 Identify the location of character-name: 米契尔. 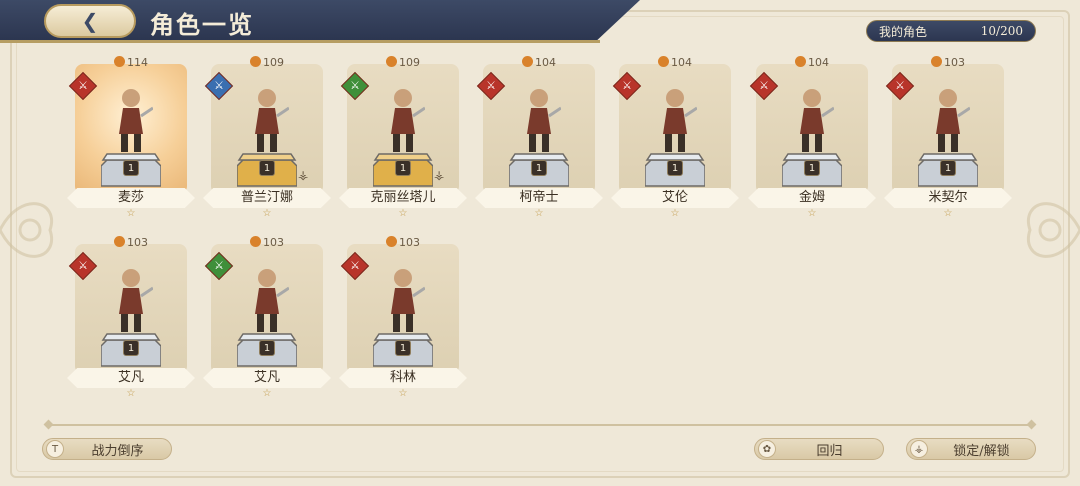
(948, 198).